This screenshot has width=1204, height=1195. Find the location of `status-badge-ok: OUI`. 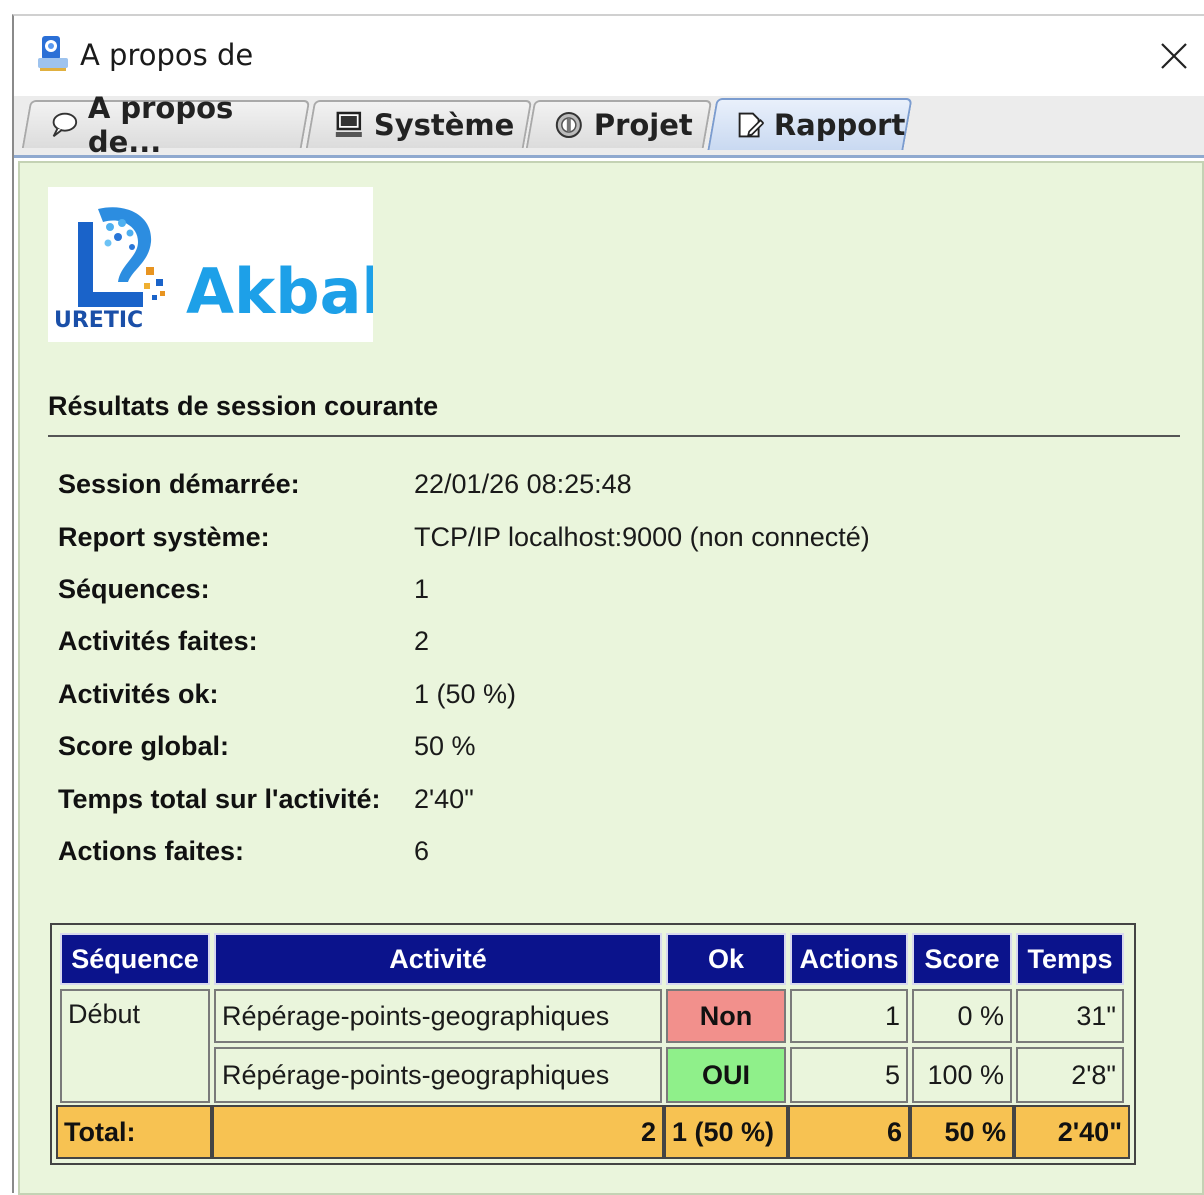

status-badge-ok: OUI is located at coordinates (726, 1075).